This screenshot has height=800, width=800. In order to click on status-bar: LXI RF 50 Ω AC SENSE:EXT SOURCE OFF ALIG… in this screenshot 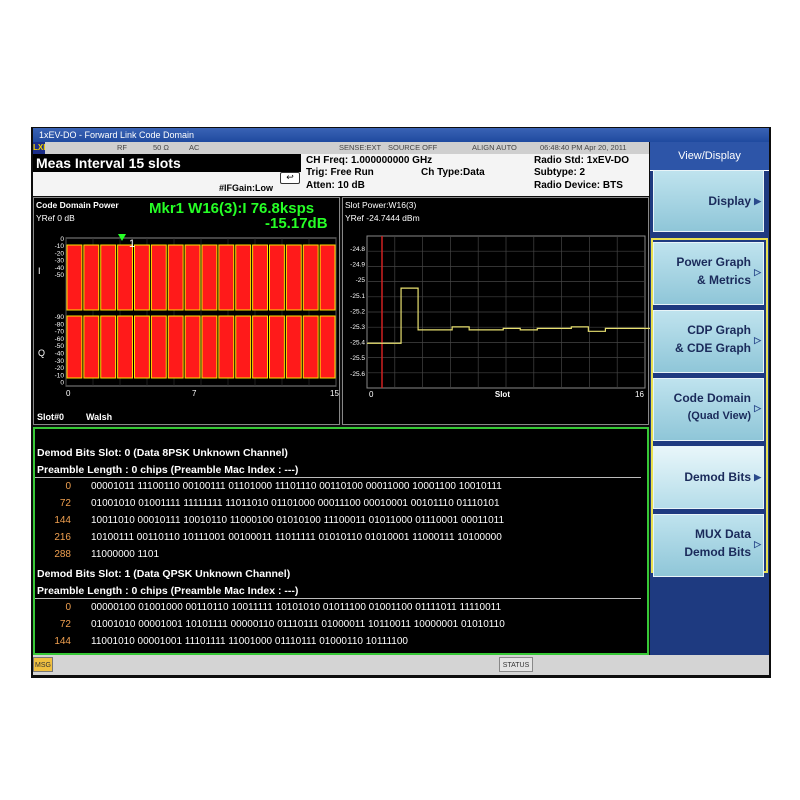, I will do `click(341, 148)`.